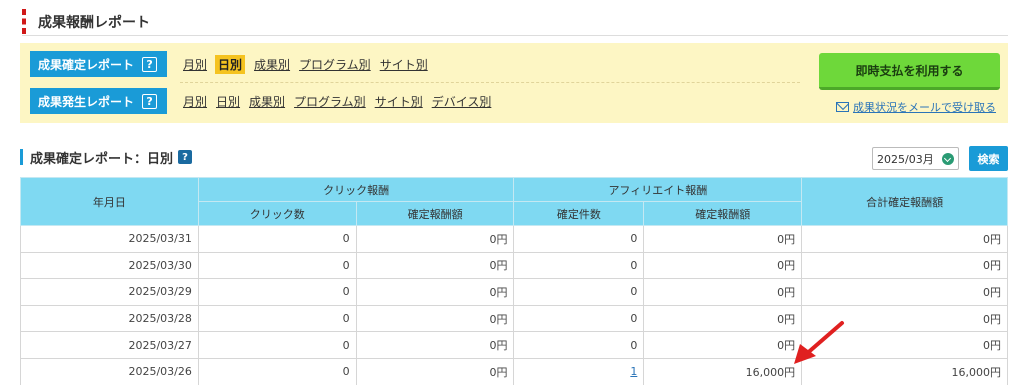  I want to click on table-header-row: 年月日 クリック報酬 アフィリエイト報酬 合計確定報酬額, so click(514, 201).